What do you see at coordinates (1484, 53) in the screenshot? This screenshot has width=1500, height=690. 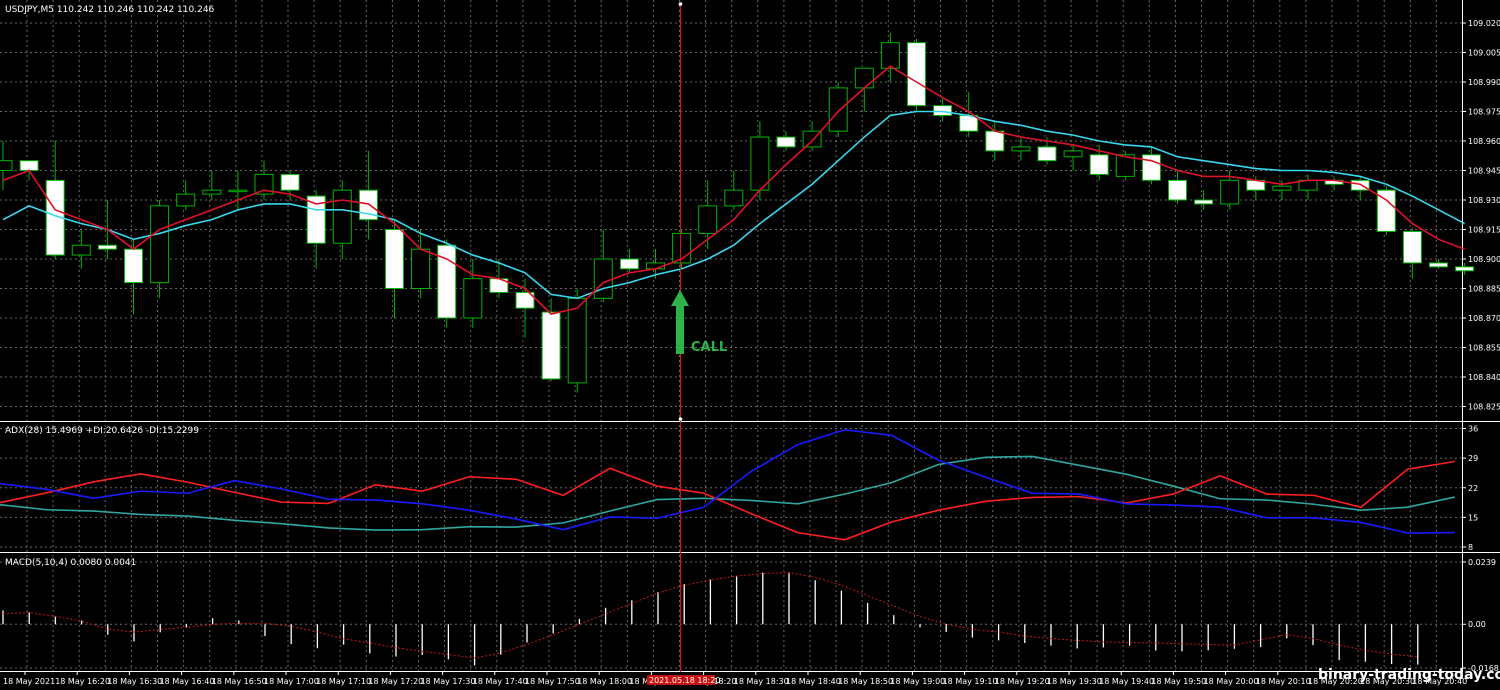 I see `price-tick-label: 109.005` at bounding box center [1484, 53].